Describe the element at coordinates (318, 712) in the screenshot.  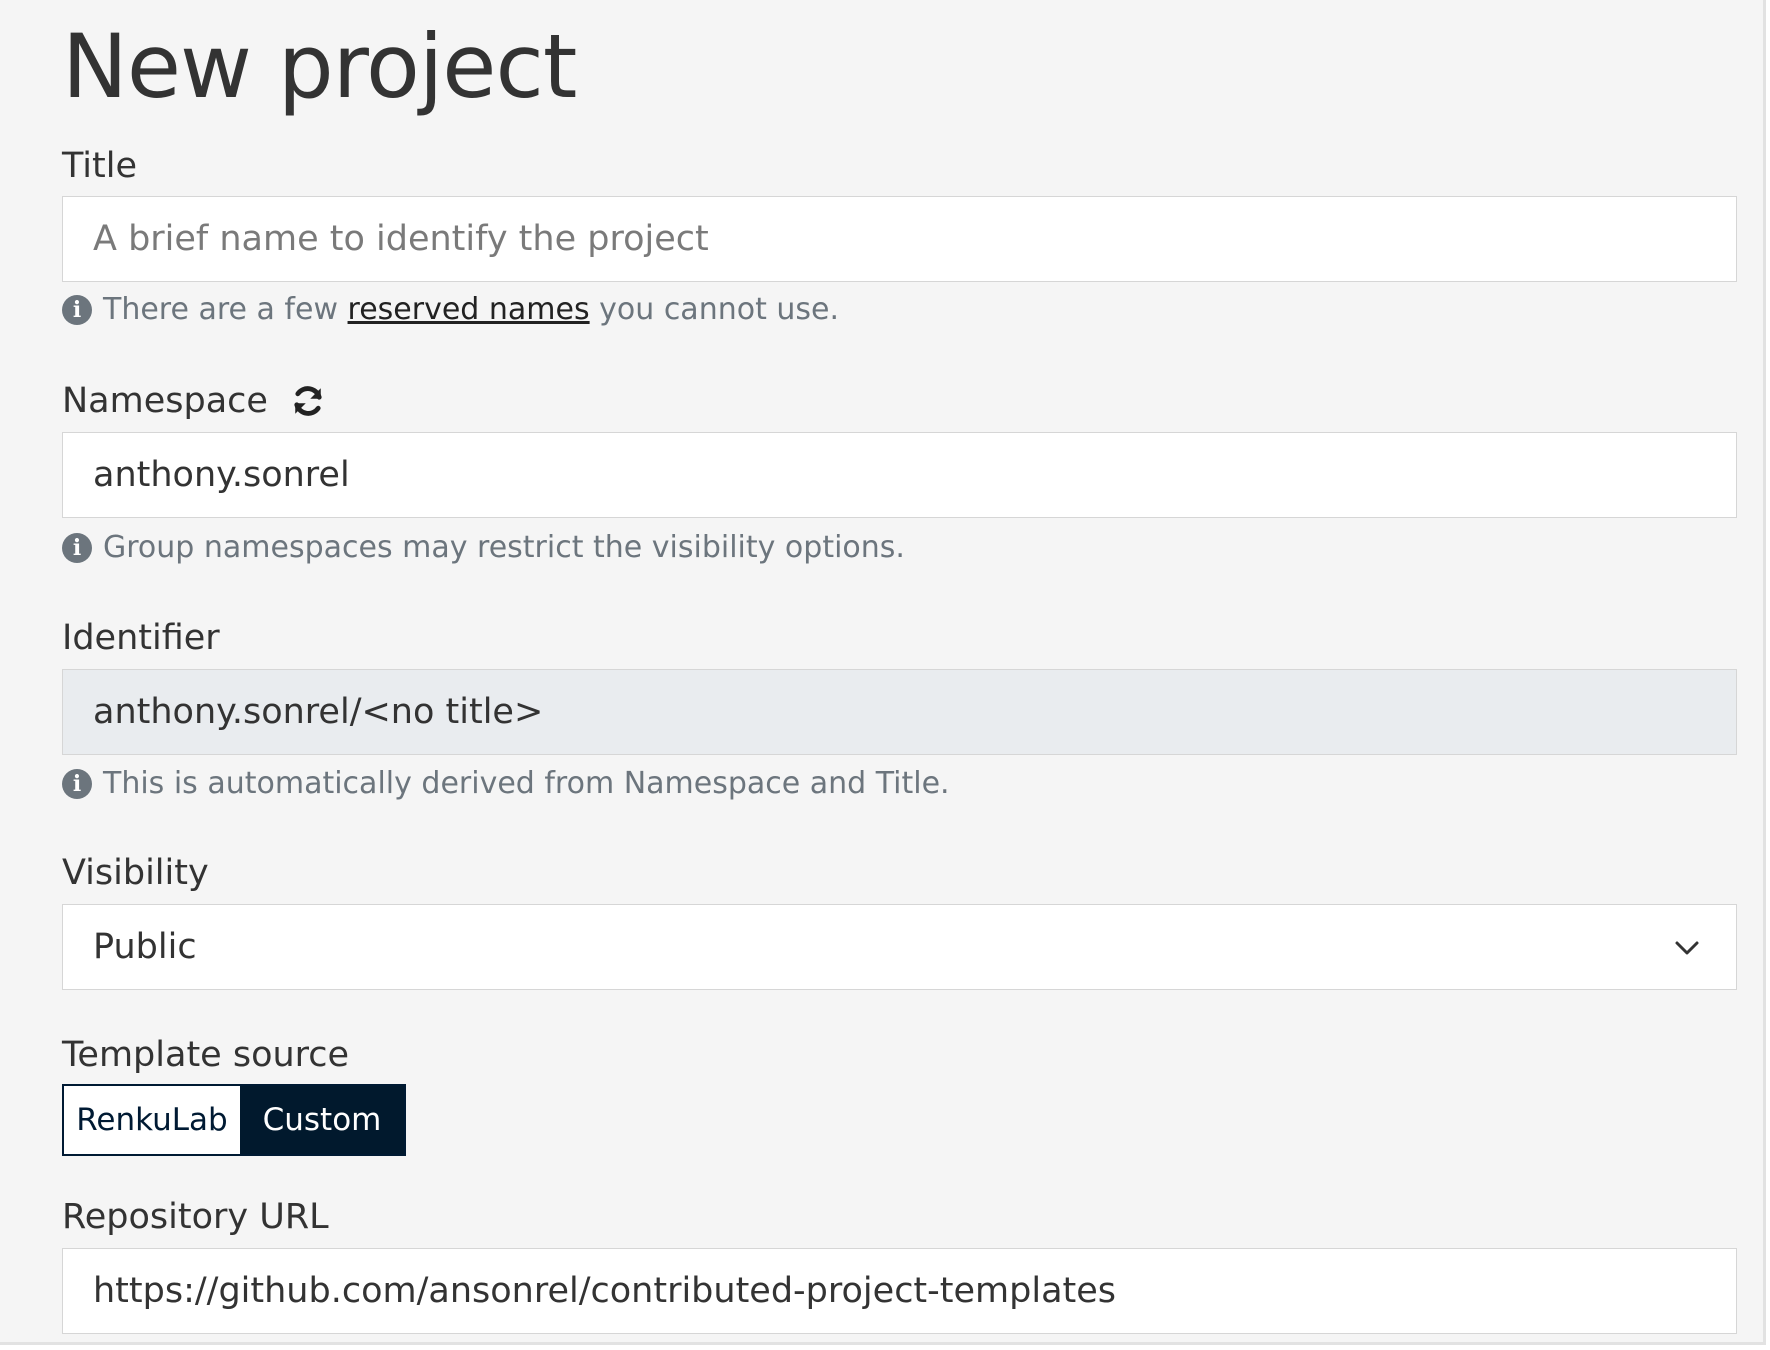
I see `identifier-value: anthony.sonrel/<no title>` at that location.